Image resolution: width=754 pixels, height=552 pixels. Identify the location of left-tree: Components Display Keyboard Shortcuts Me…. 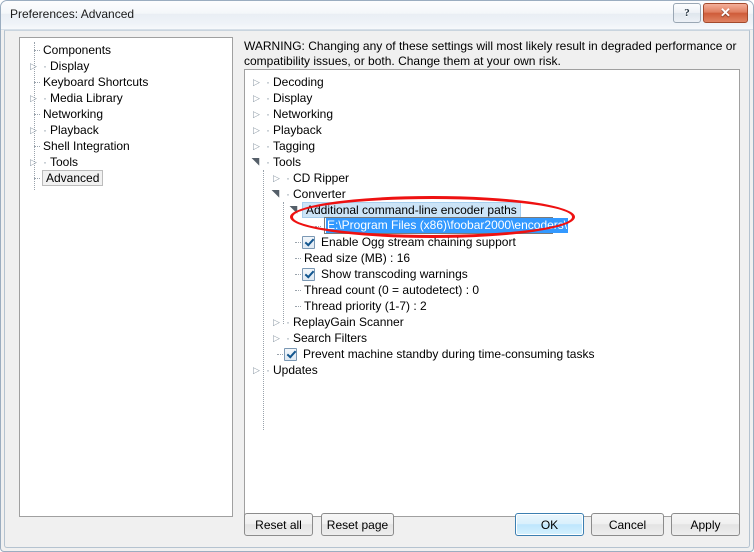
(126, 114).